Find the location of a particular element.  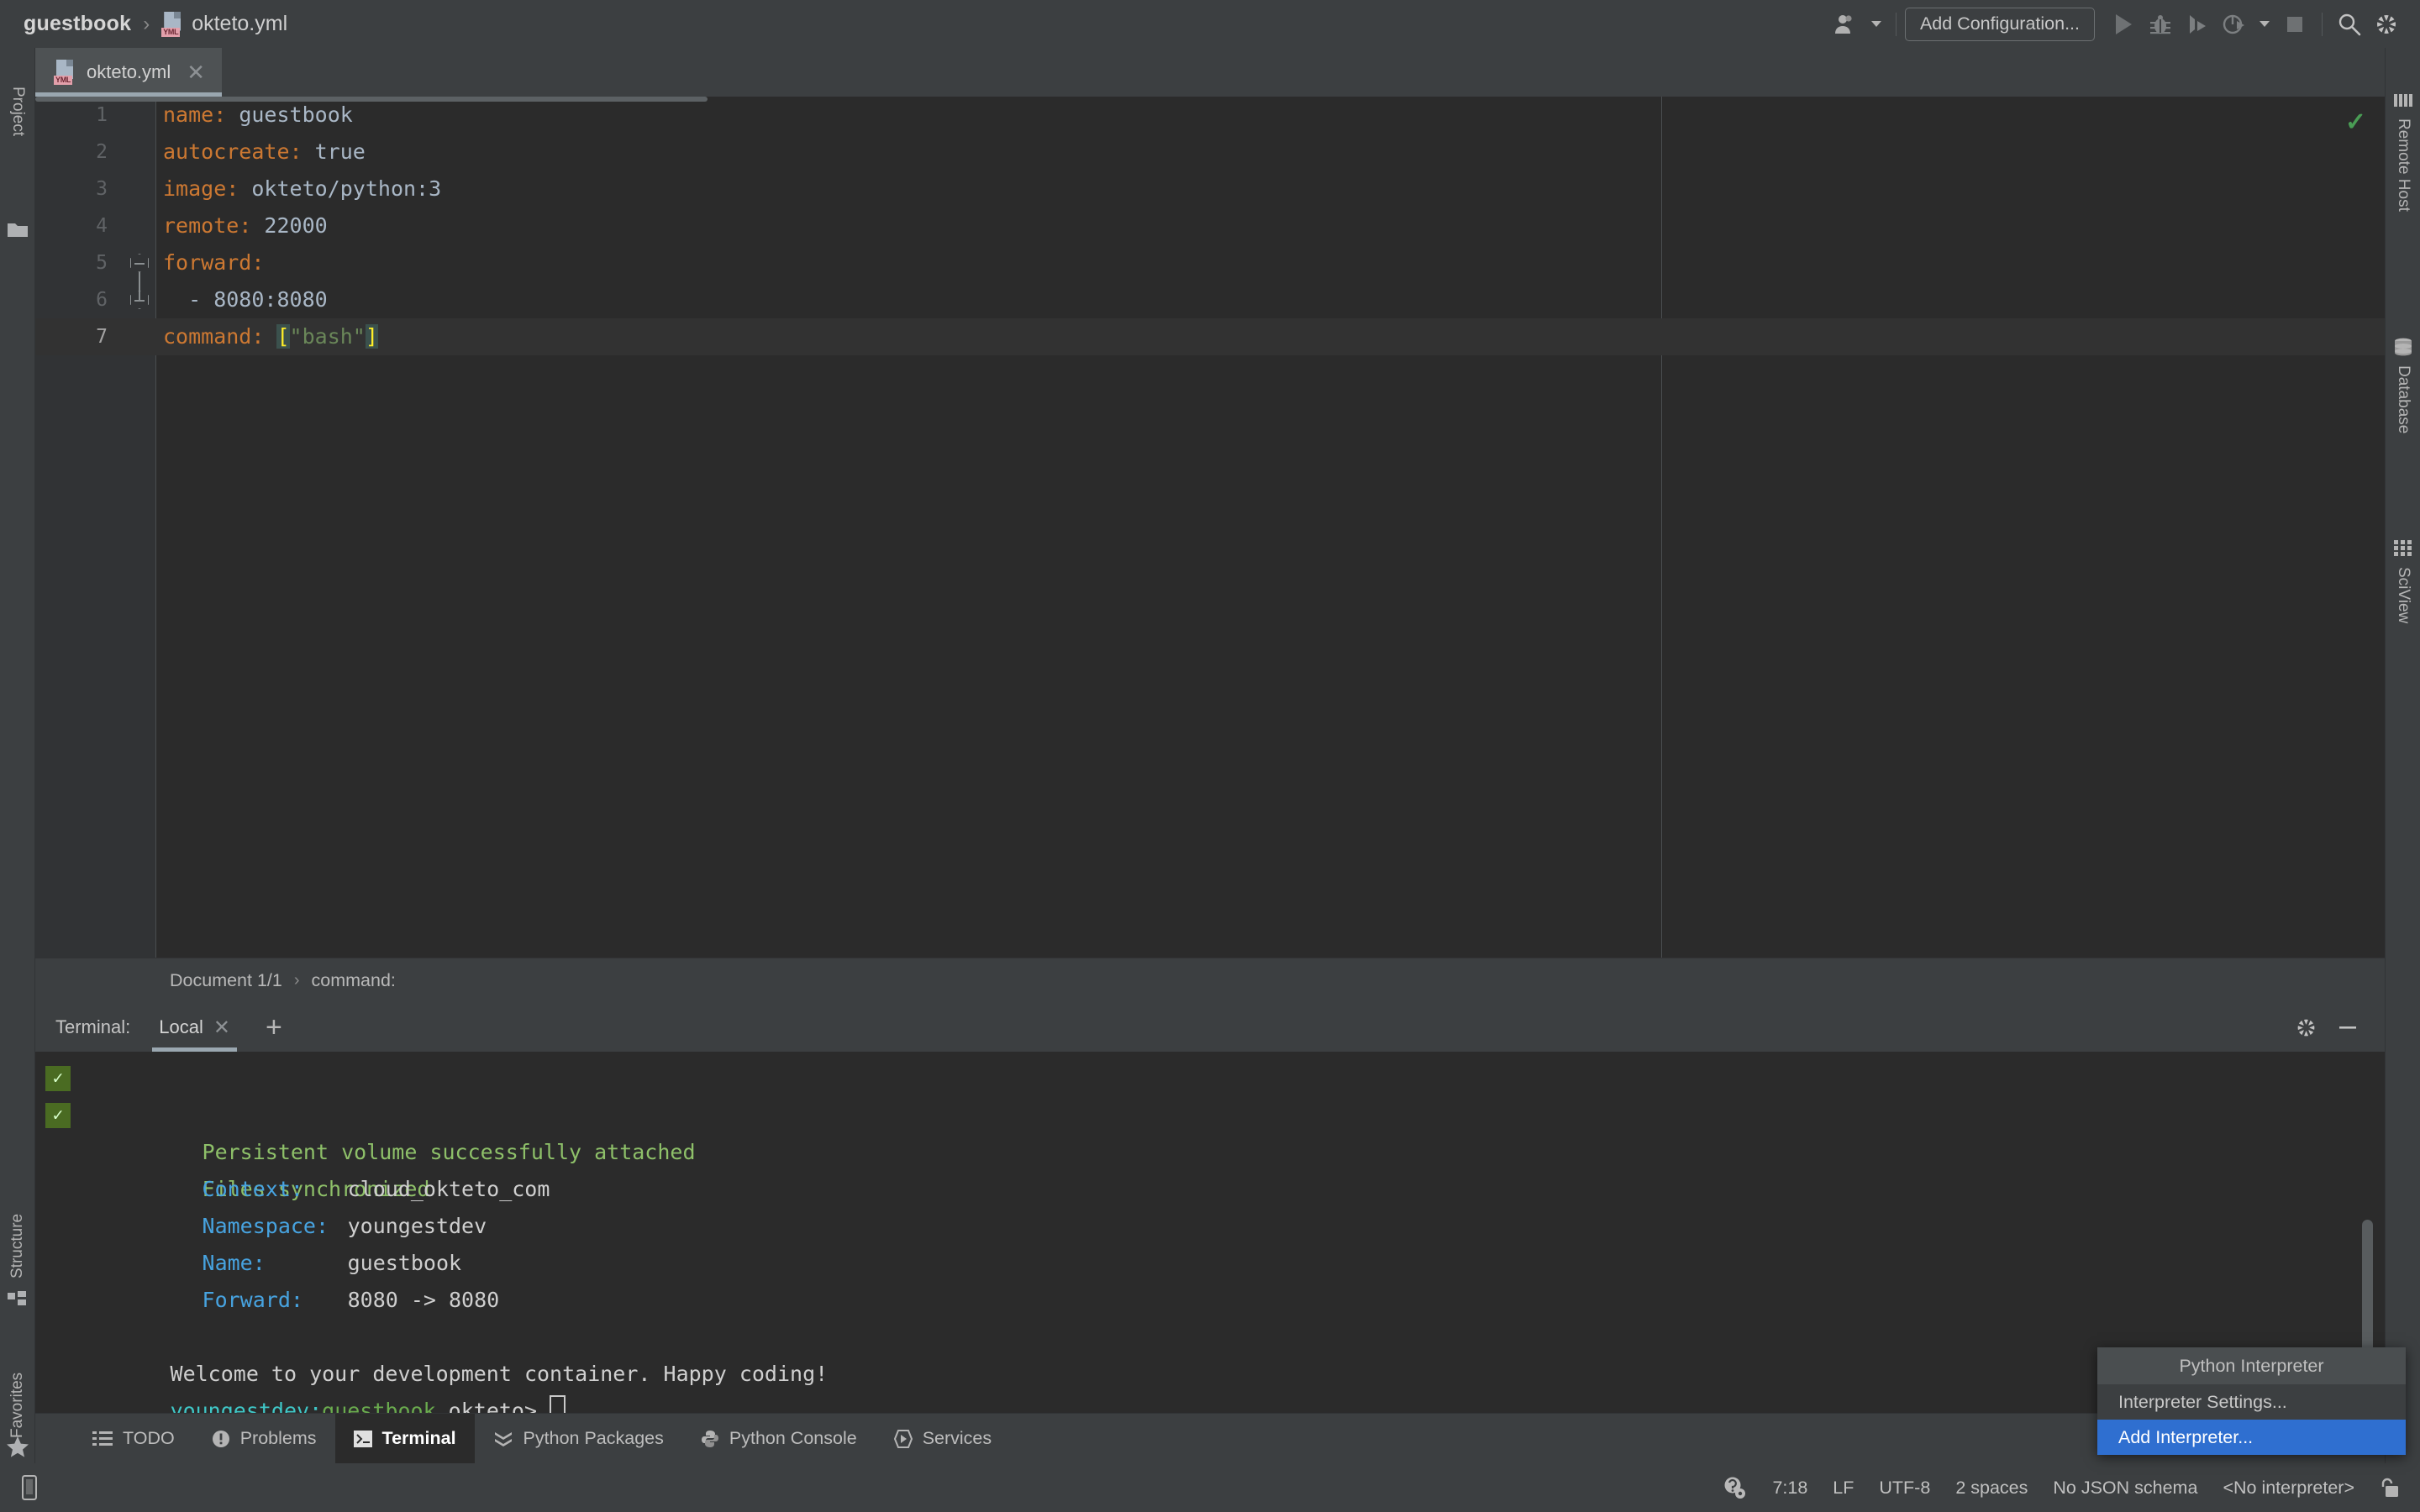

editor-tab-okteto-yml: YML okteto.yml ✕ is located at coordinates (129, 72).